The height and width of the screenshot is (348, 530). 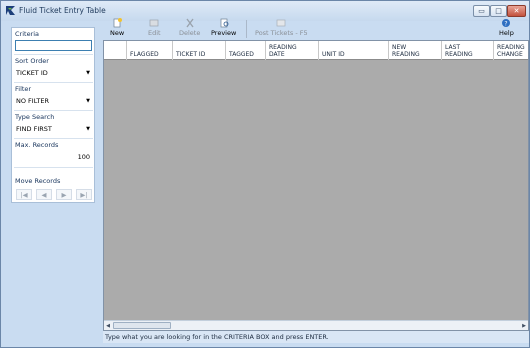 I want to click on first-record-icon: |◀, so click(x=24, y=194).